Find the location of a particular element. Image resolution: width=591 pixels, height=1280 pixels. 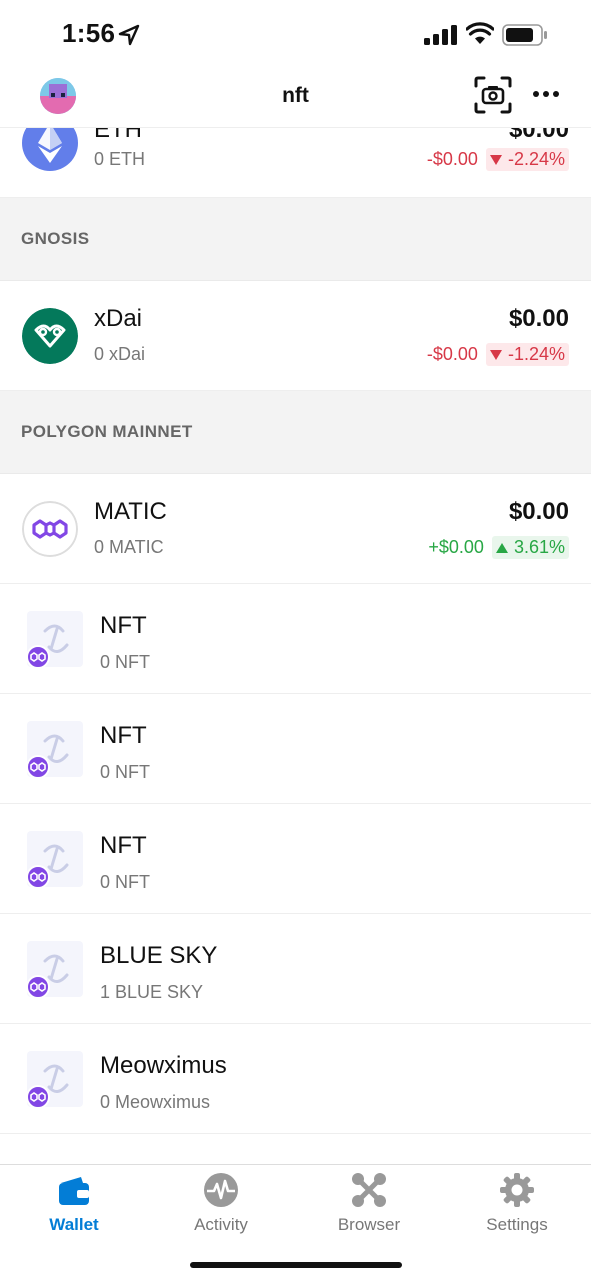

change-percent-pill: -1.24% is located at coordinates (527, 354).